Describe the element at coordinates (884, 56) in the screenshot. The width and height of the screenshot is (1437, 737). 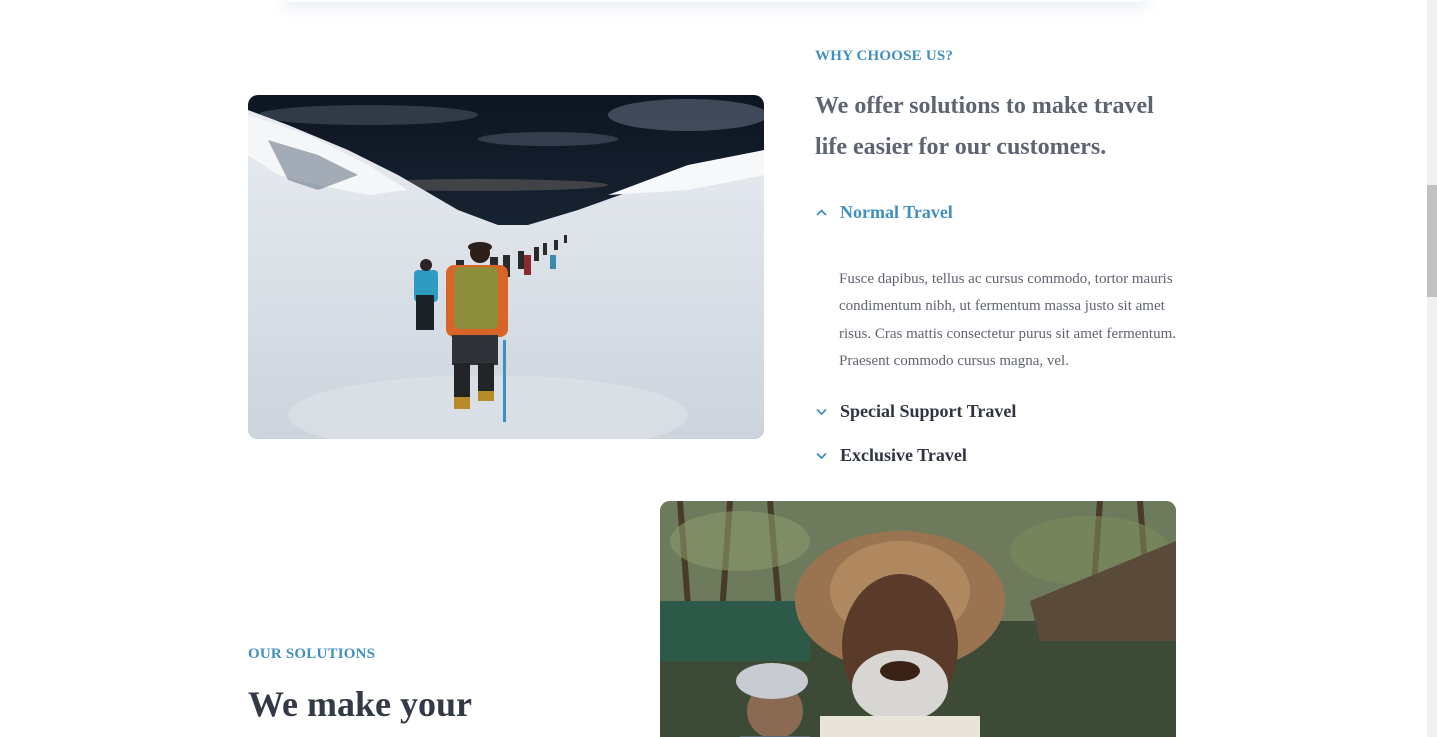
I see `why-choose-us-eyebrow: WHY CHOOSE US?` at that location.